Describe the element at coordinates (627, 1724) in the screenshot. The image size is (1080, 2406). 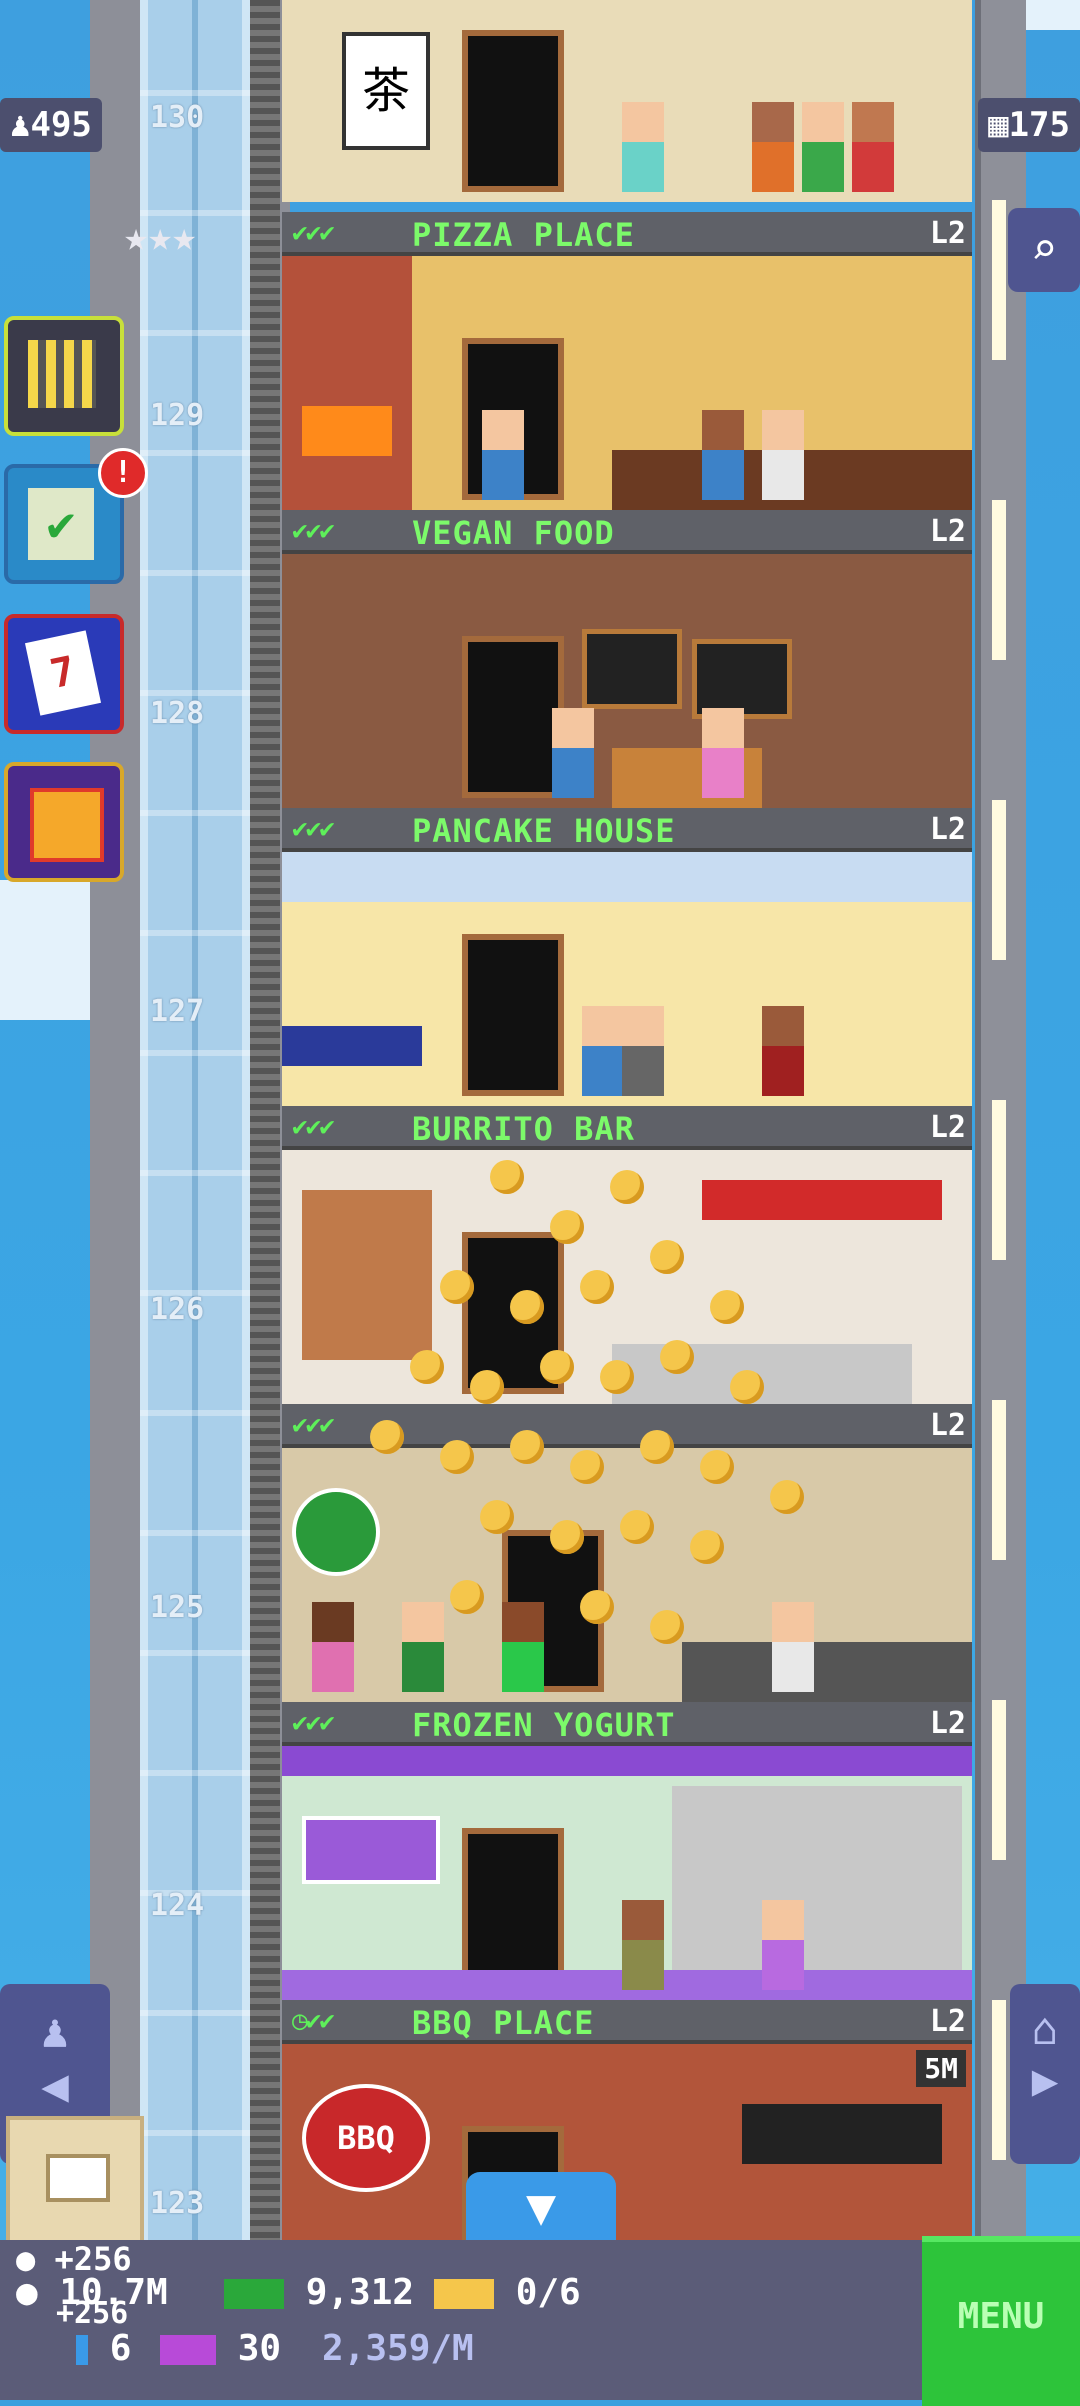
I see `floor-label-bar: ✔✔✔ FROZEN YOGURT L2` at that location.